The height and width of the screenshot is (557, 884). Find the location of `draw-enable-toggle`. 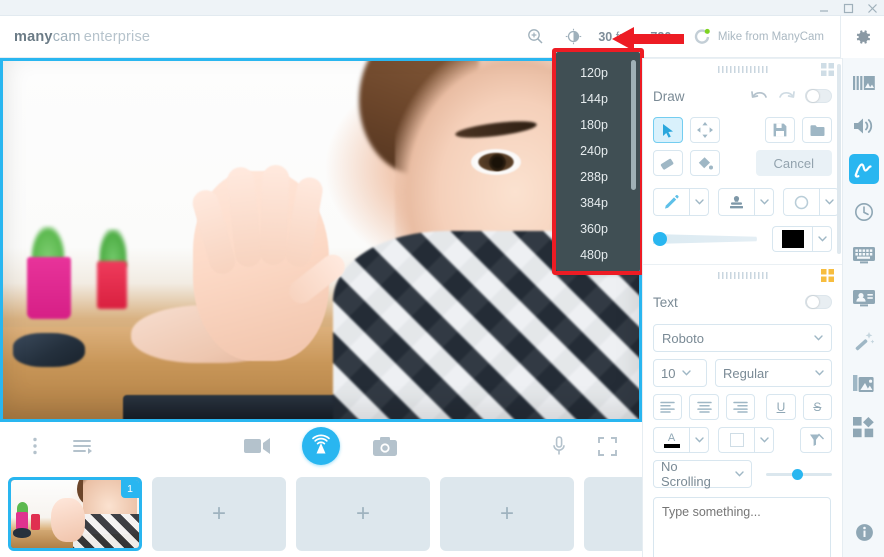

draw-enable-toggle is located at coordinates (818, 96).